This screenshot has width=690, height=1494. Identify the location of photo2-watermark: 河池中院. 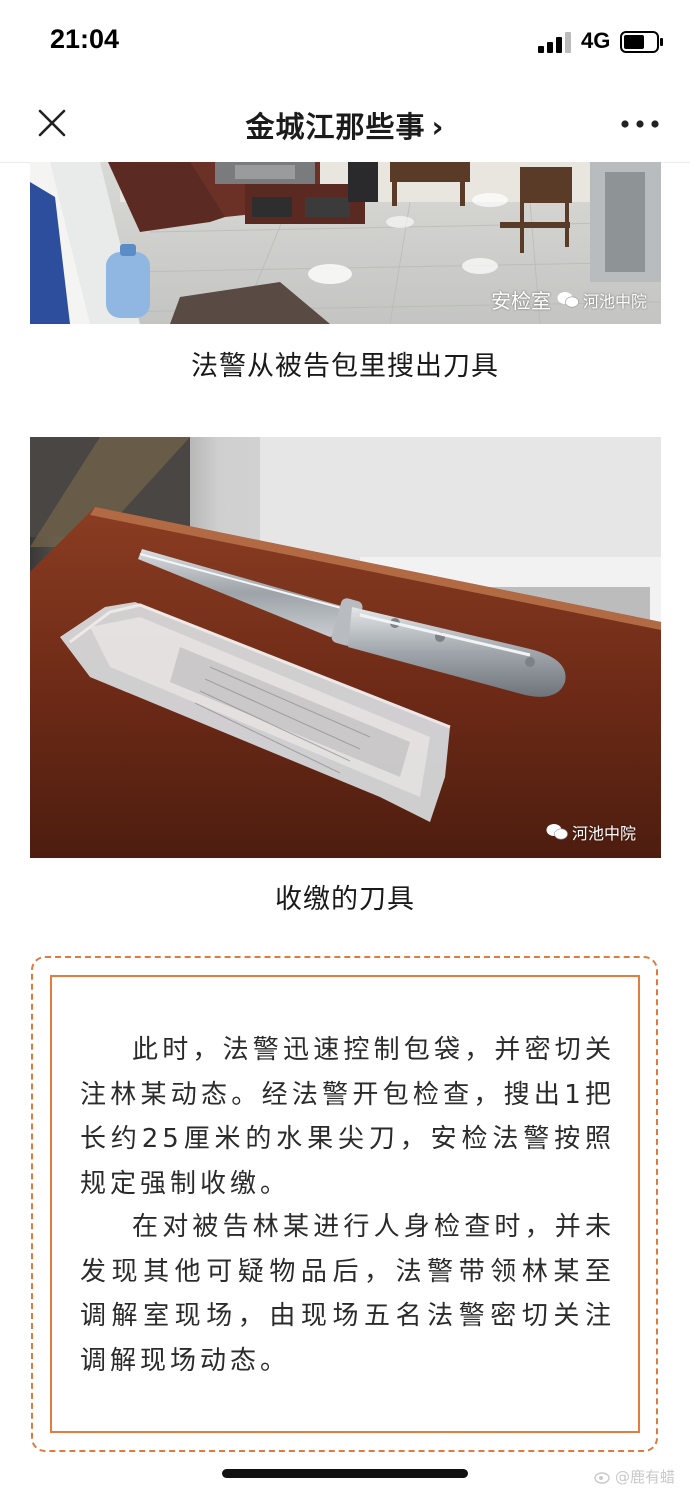
(591, 832).